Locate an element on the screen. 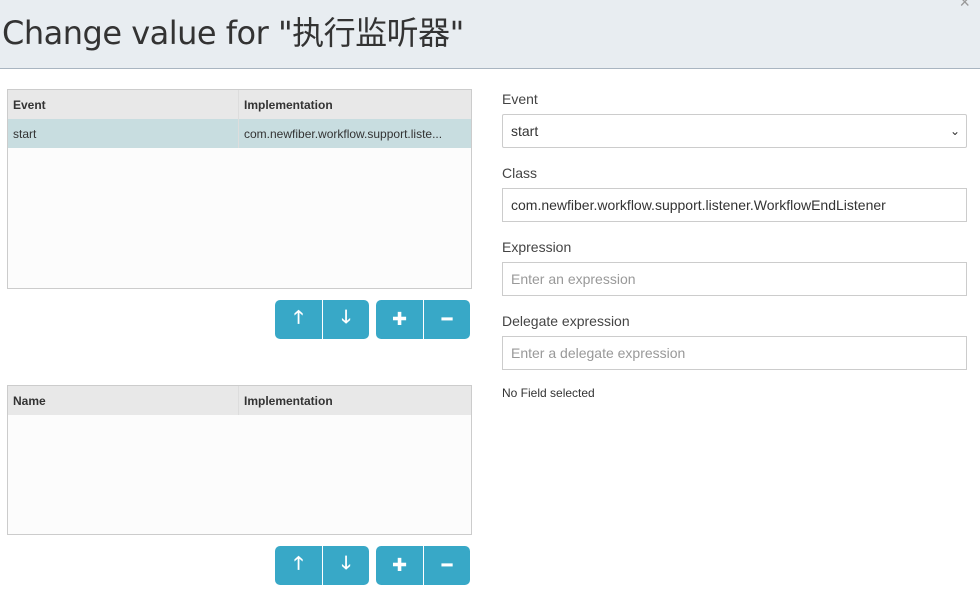 The height and width of the screenshot is (594, 980). cell-event: start is located at coordinates (123, 133).